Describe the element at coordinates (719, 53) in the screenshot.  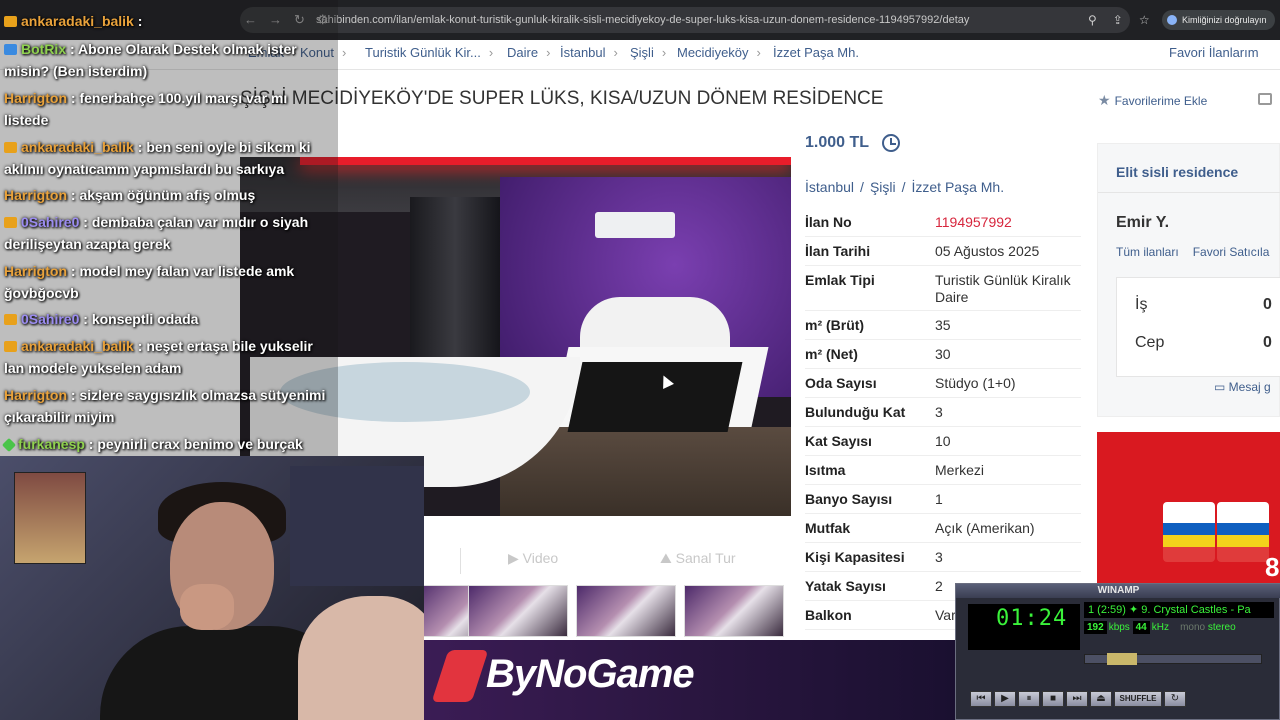
I see `breadcrumb-item: Mecidiyeköy ›` at that location.